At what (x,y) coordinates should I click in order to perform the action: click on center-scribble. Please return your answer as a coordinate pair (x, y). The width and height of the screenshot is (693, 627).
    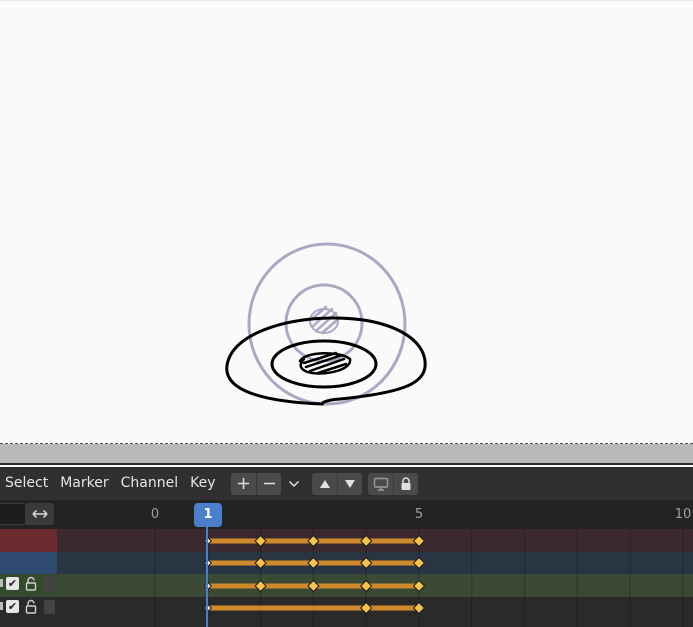
    Looking at the image, I should click on (325, 363).